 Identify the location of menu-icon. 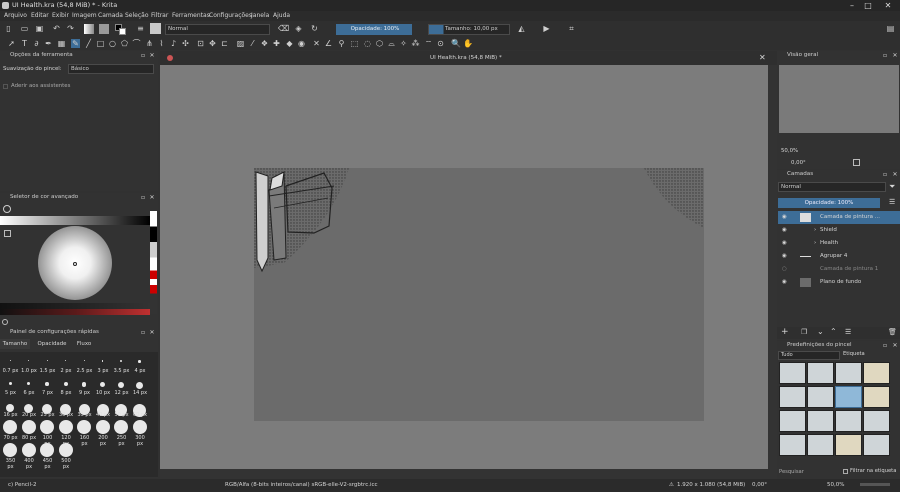
(7, 233).